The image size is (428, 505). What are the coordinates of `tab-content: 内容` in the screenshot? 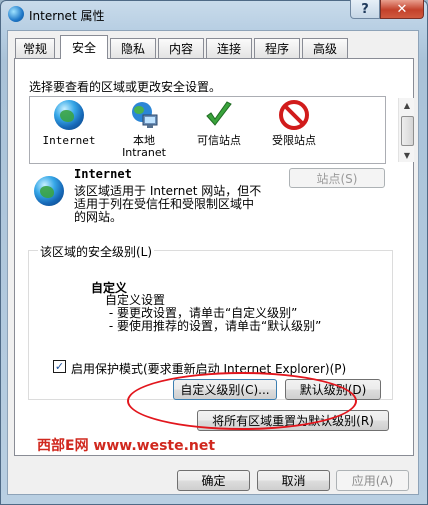 It's located at (181, 48).